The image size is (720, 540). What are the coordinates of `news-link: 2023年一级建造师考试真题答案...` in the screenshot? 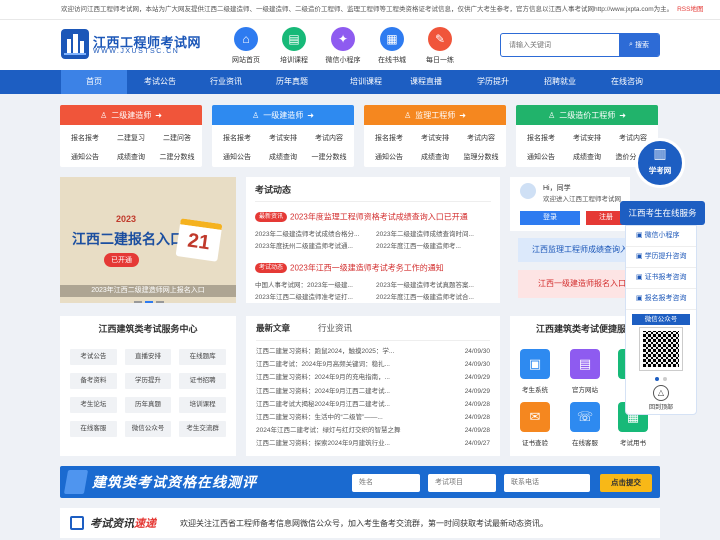 It's located at (433, 286).